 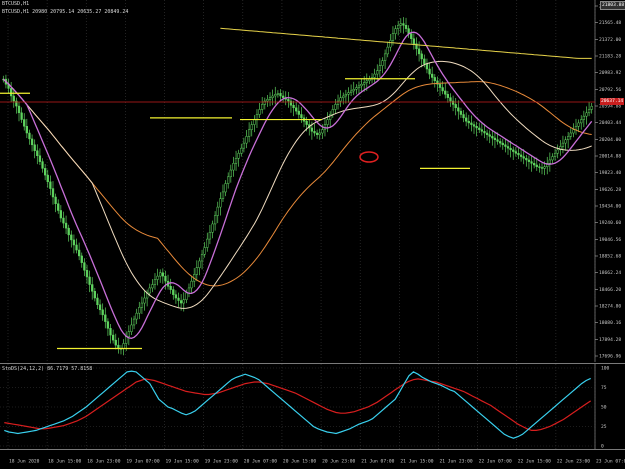 What do you see at coordinates (16, 4) in the screenshot?
I see `chart-symbol-label: BTCUSD,H1` at bounding box center [16, 4].